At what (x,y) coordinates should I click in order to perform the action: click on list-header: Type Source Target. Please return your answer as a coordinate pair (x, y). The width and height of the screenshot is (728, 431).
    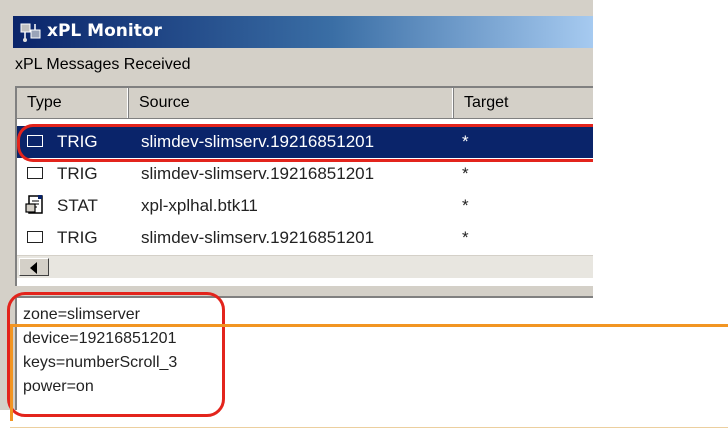
    Looking at the image, I should click on (305, 103).